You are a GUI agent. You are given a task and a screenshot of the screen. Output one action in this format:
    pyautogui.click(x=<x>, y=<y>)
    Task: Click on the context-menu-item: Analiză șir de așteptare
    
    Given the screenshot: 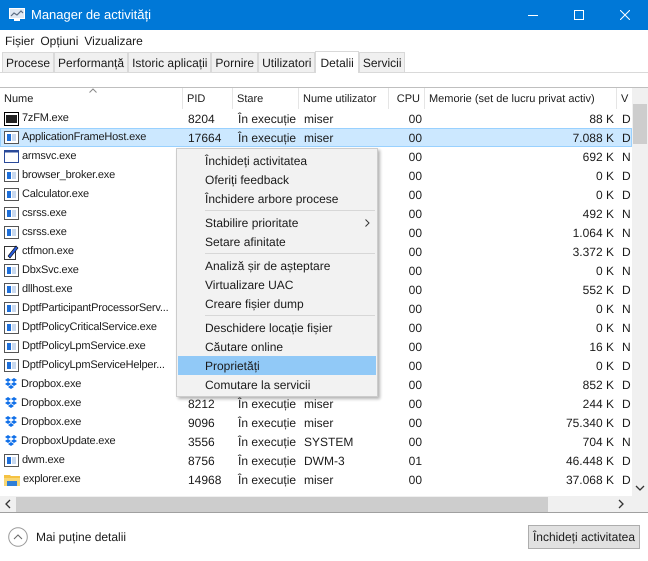 What is the action you would take?
    pyautogui.click(x=277, y=265)
    